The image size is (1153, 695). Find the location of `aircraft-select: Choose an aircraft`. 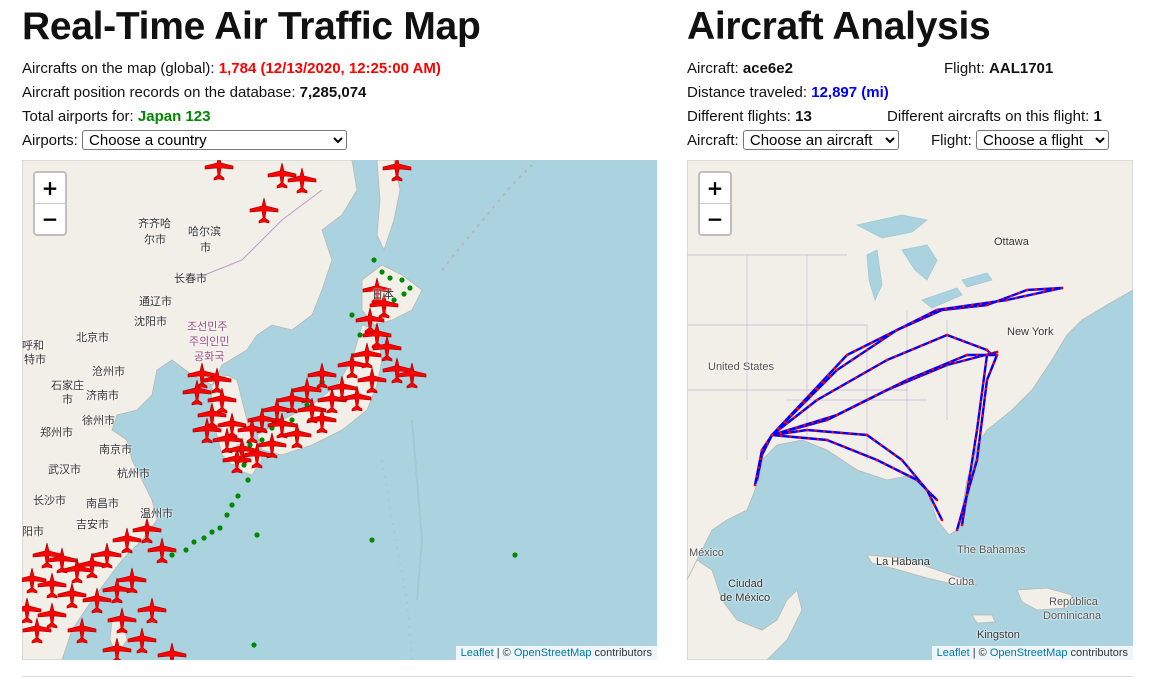

aircraft-select: Choose an aircraft is located at coordinates (820, 140).